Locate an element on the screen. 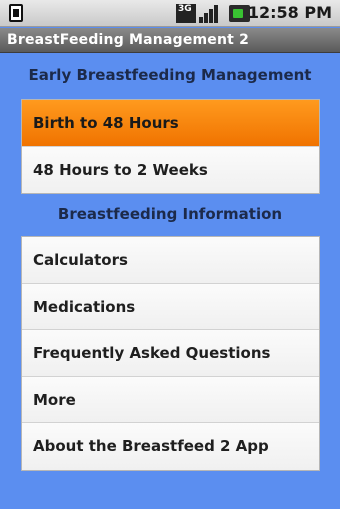 This screenshot has width=340, height=509. section-header-early: Early Breastfeeding Management is located at coordinates (170, 75).